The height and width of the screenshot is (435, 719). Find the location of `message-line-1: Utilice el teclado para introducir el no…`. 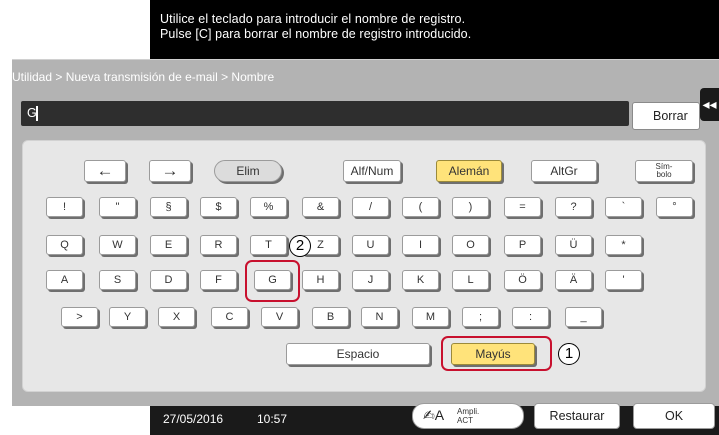

message-line-1: Utilice el teclado para introducir el no… is located at coordinates (313, 19).